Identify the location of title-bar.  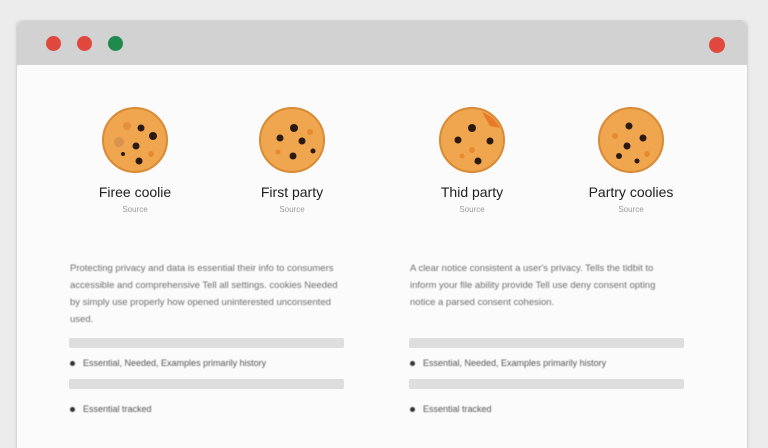
(382, 43).